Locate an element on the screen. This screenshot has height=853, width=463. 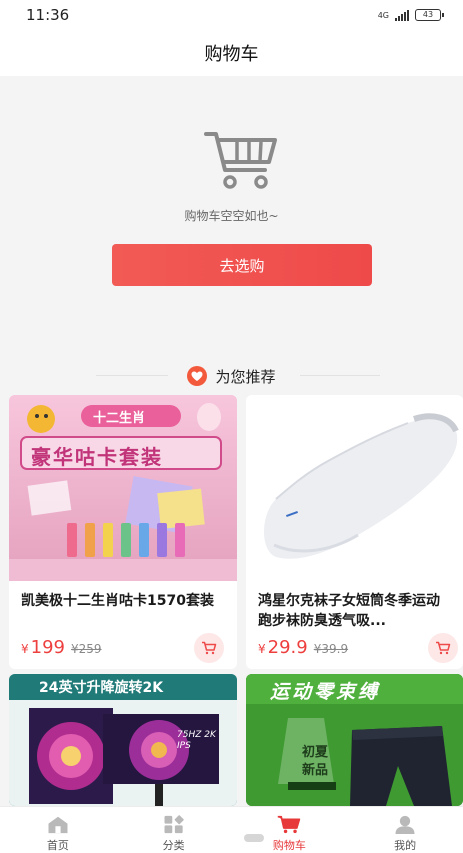
product-price: ¥29.9 is located at coordinates (283, 647).